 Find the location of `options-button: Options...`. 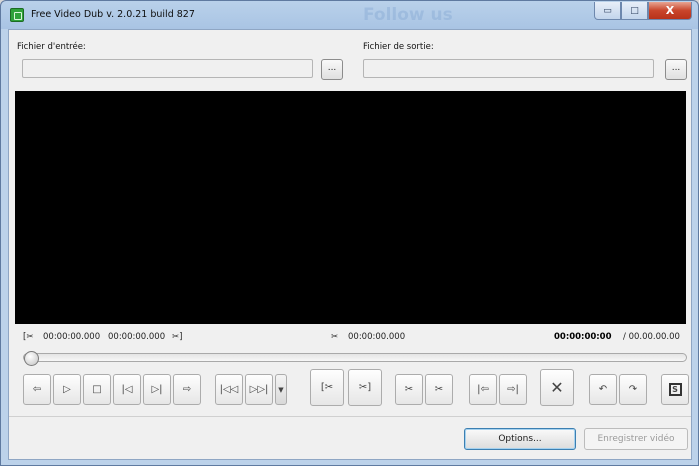

options-button: Options... is located at coordinates (520, 439).